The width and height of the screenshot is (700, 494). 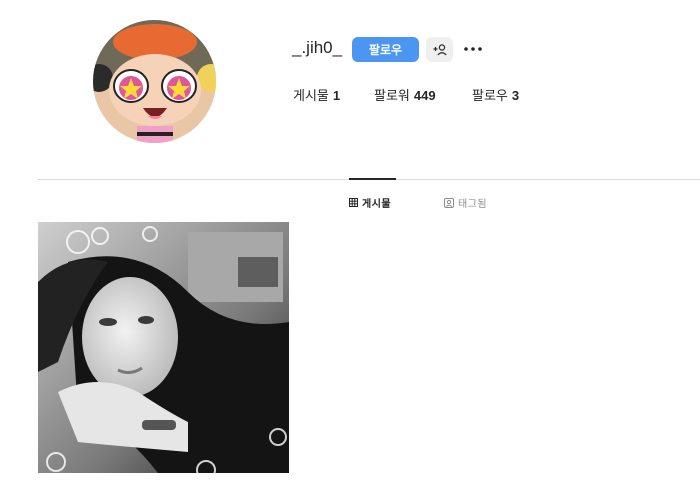 I want to click on tab-posts: 게시물, so click(x=370, y=202).